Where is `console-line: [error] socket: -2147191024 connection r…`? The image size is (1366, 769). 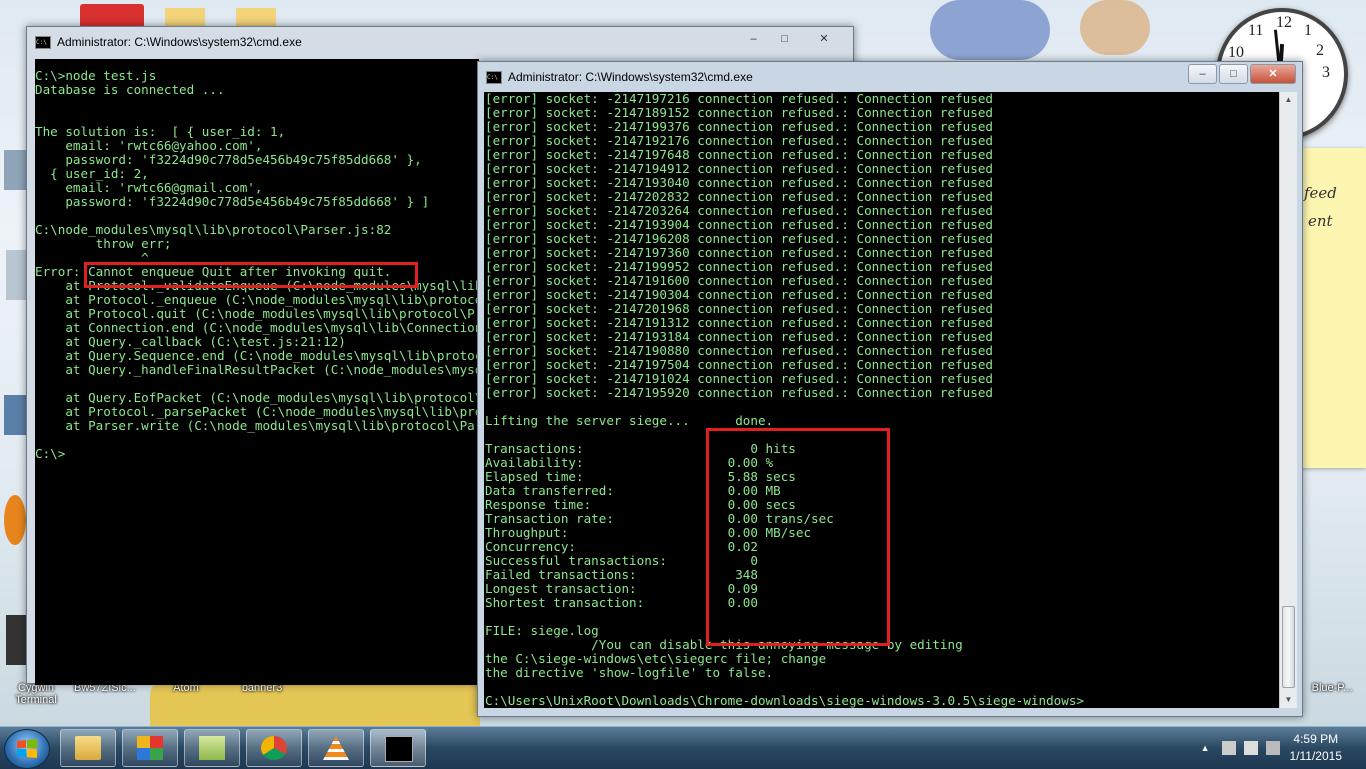
console-line: [error] socket: -2147191024 connection r… is located at coordinates (739, 378).